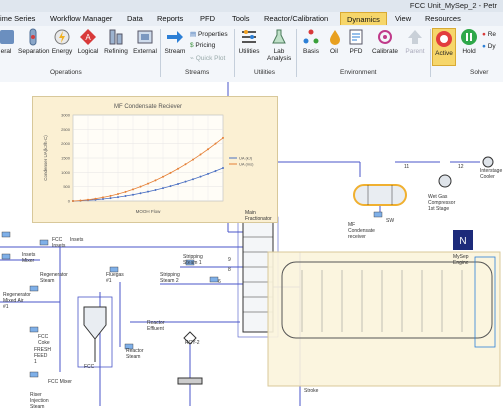 The image size is (503, 410). Describe the element at coordinates (7, 37) in the screenshot. I see `general-icon` at that location.